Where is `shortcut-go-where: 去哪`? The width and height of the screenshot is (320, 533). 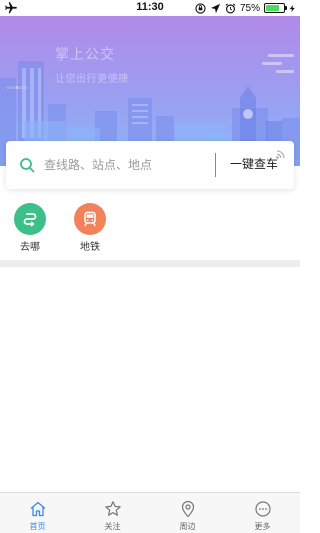 shortcut-go-where: 去哪 is located at coordinates (30, 228).